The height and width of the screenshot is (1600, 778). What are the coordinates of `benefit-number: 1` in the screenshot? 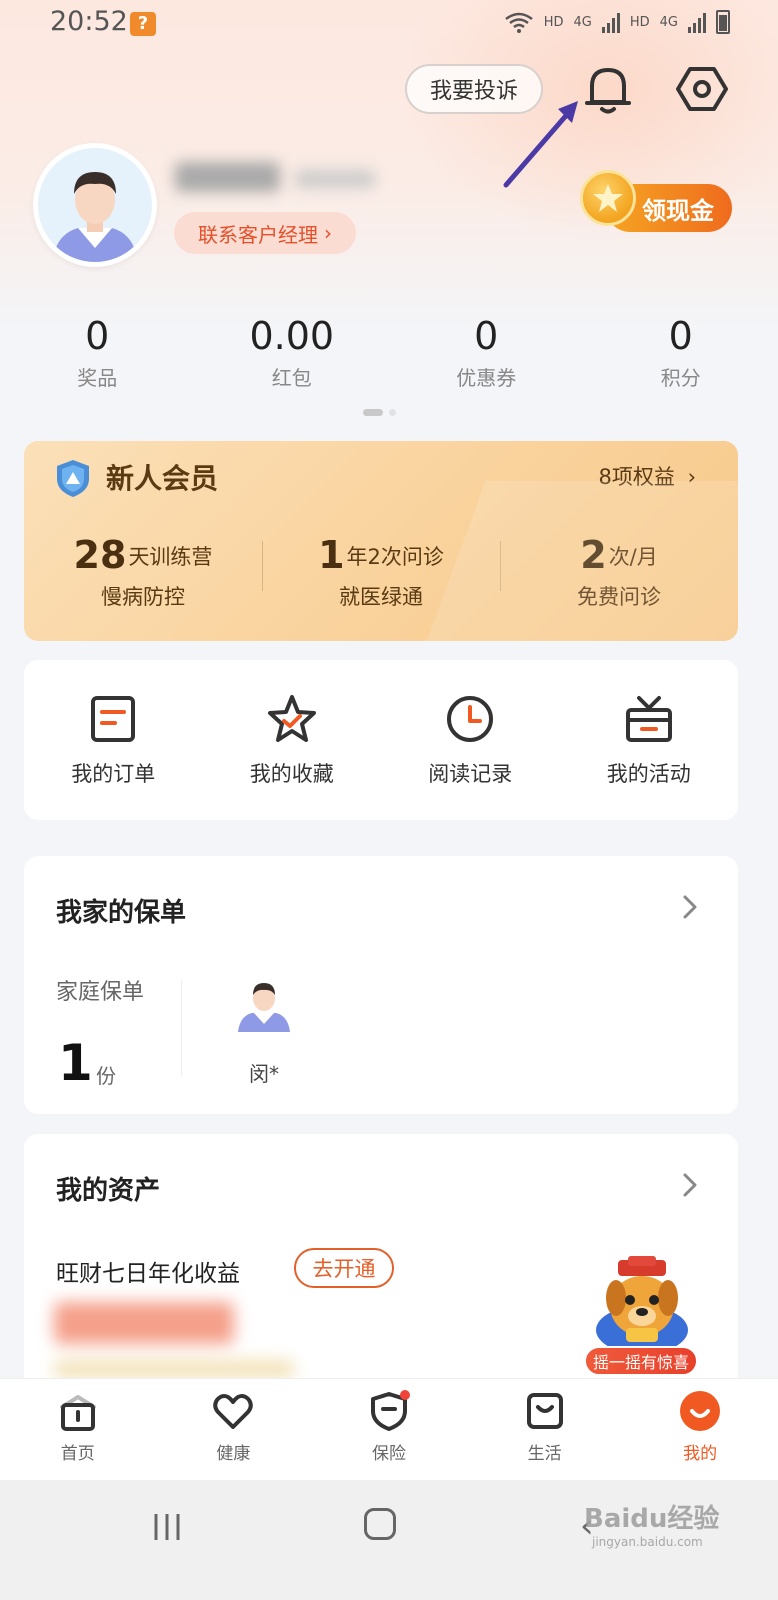 It's located at (331, 555).